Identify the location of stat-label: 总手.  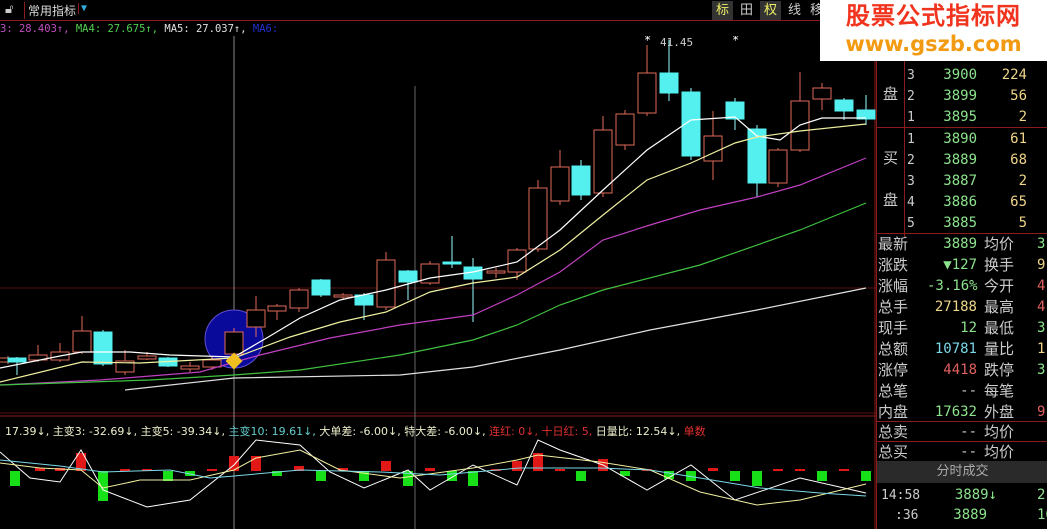
(893, 307).